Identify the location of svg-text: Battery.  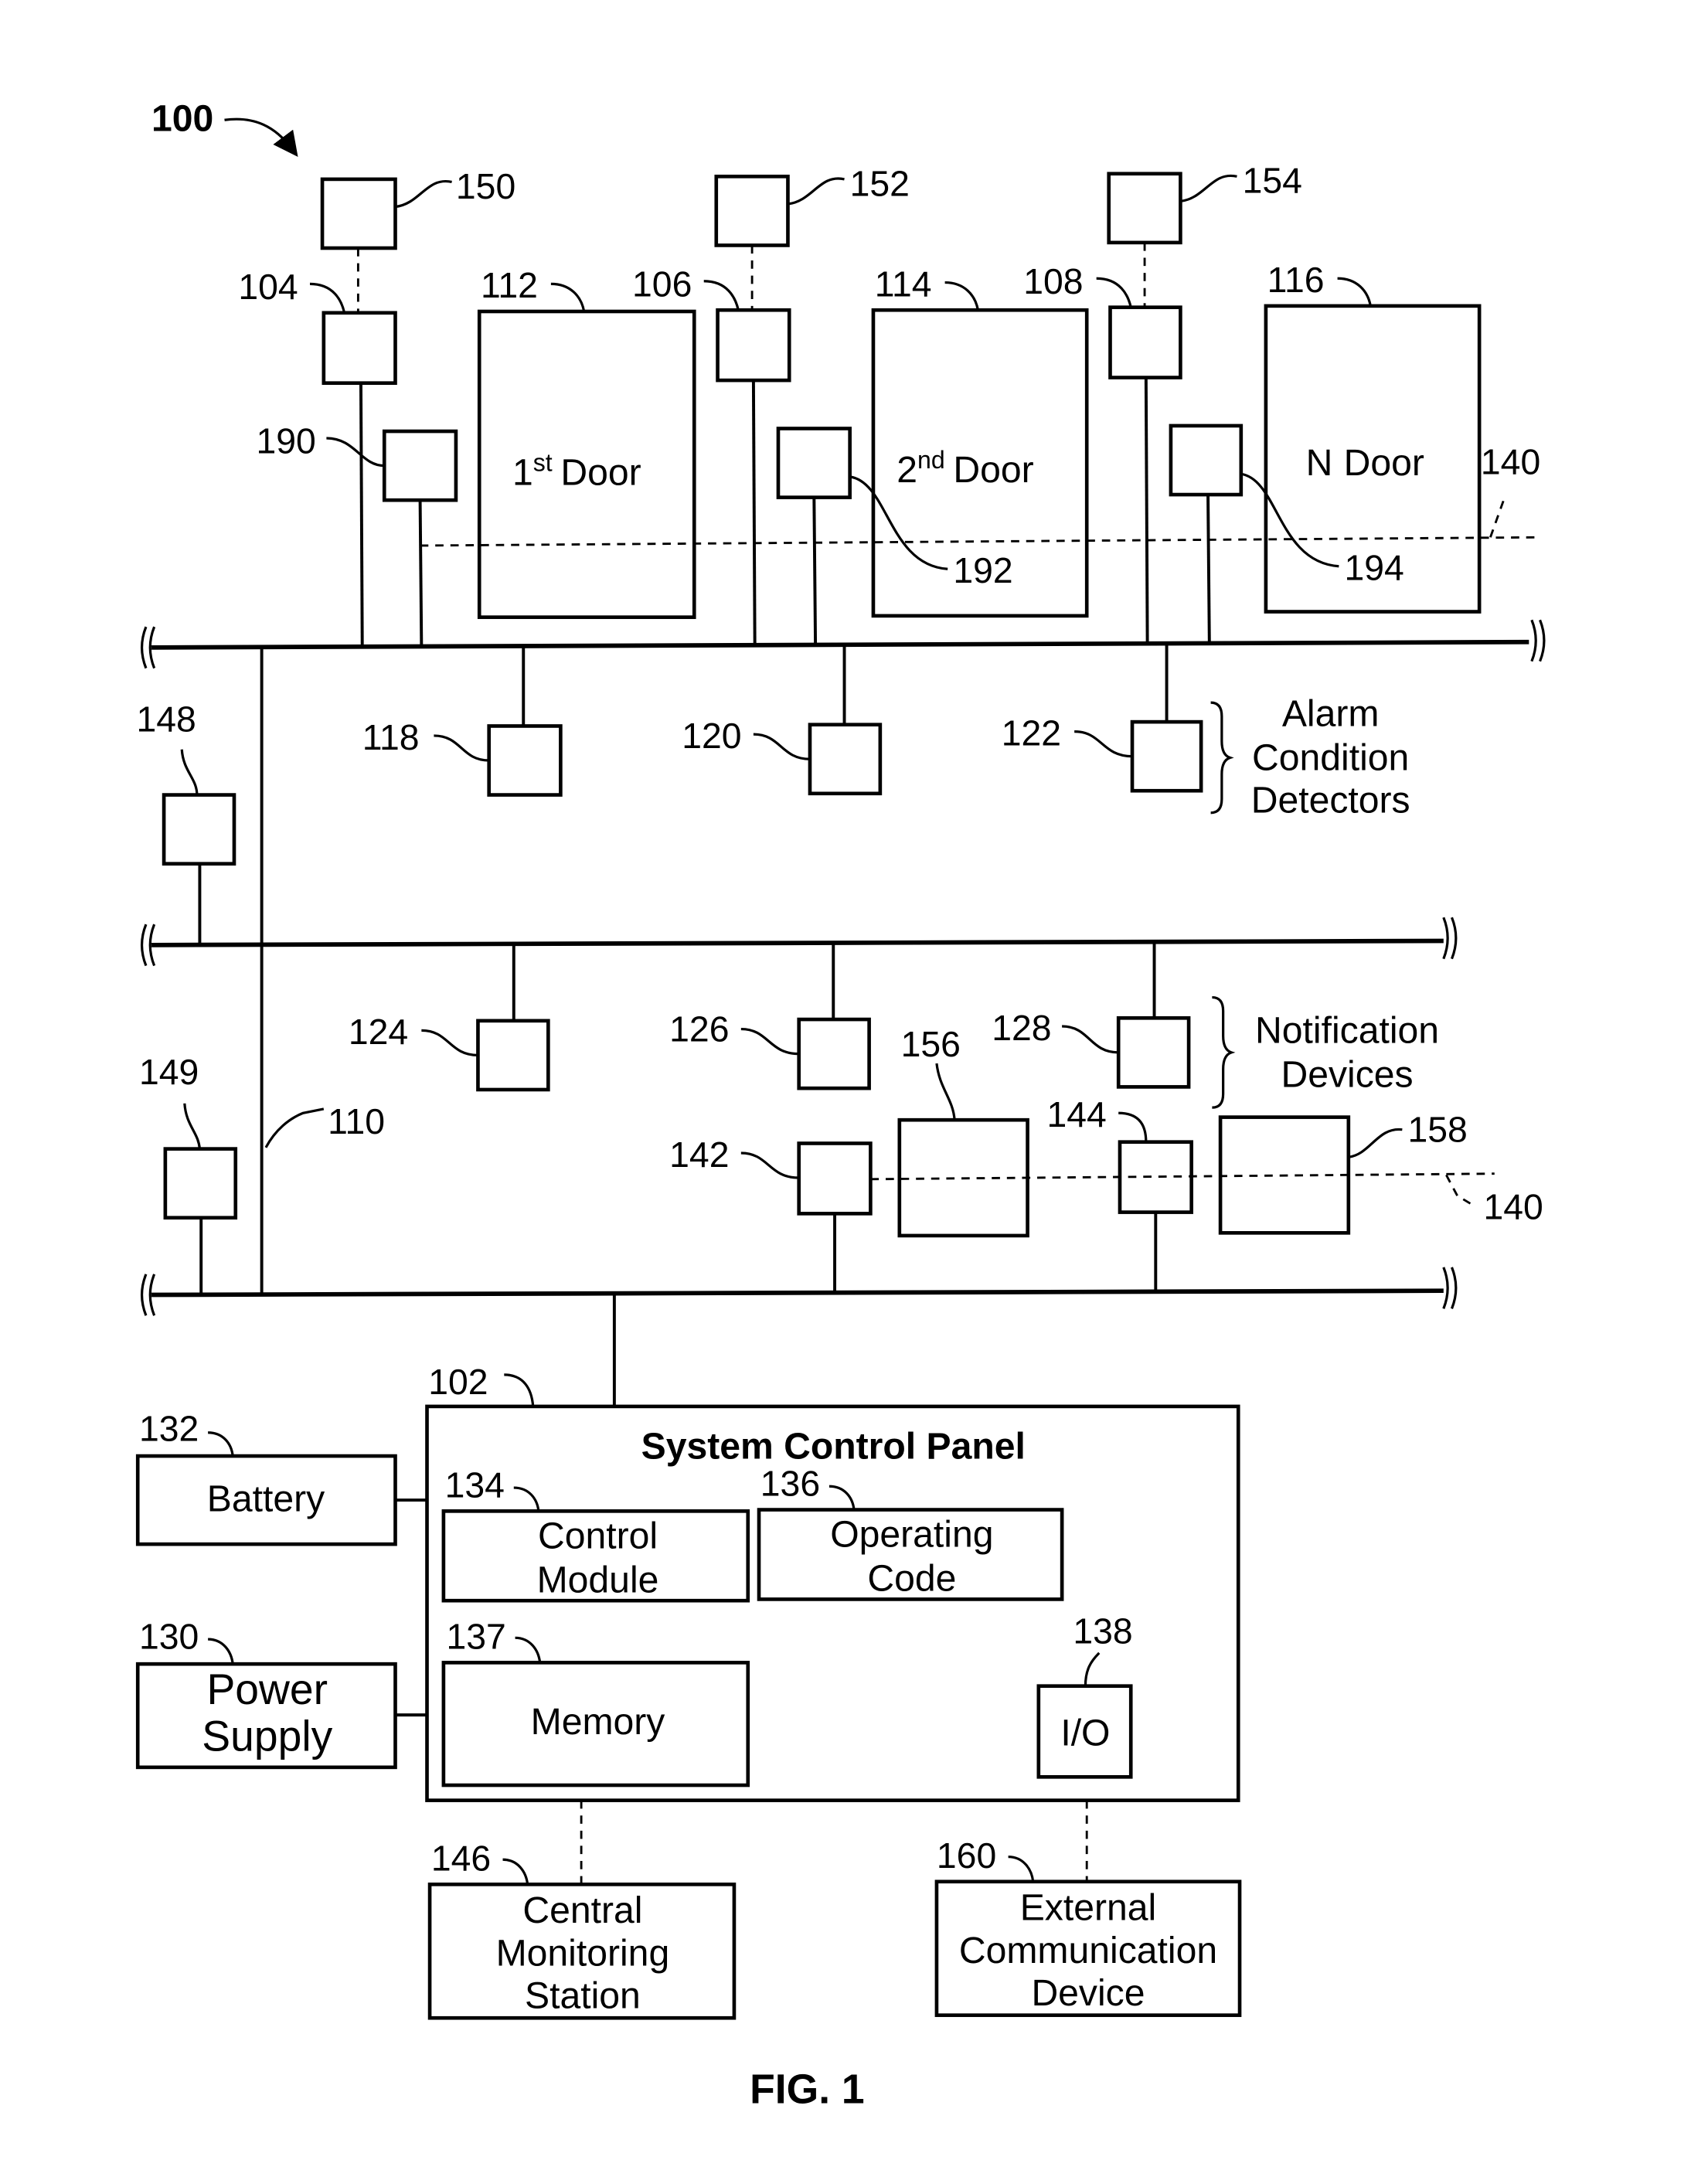
(266, 1498).